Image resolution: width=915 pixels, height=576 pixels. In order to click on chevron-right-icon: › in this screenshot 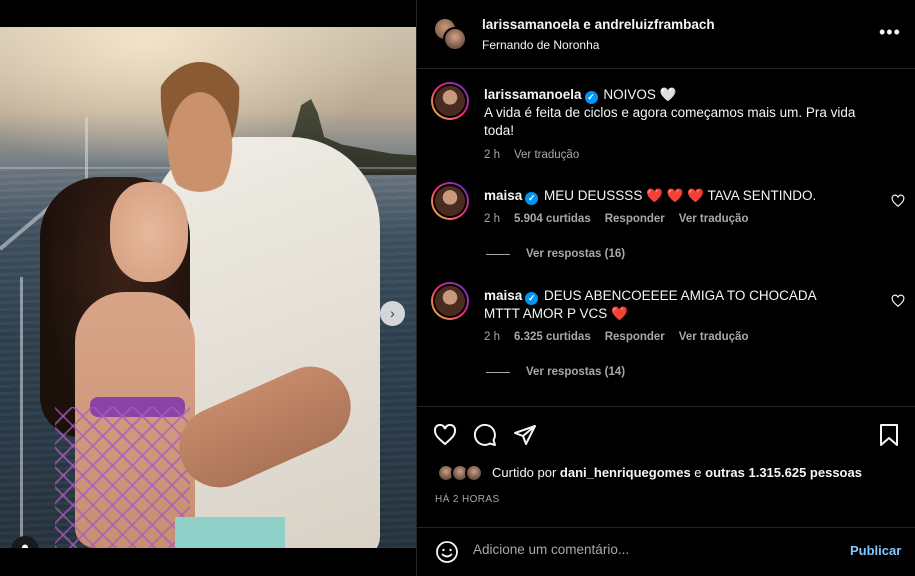, I will do `click(392, 313)`.